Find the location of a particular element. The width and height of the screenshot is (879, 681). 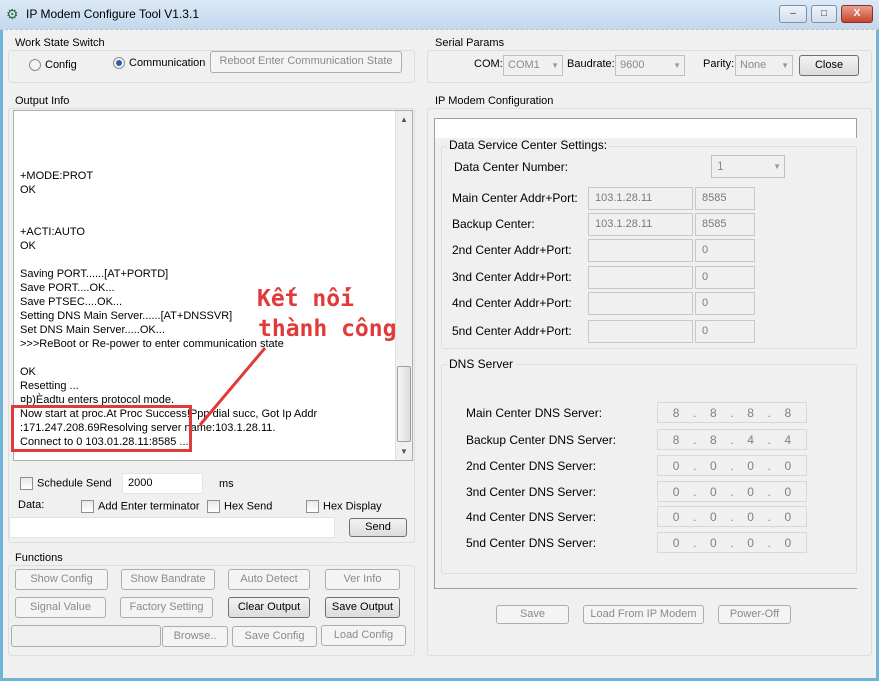

save-output-button: Save Output is located at coordinates (362, 607).